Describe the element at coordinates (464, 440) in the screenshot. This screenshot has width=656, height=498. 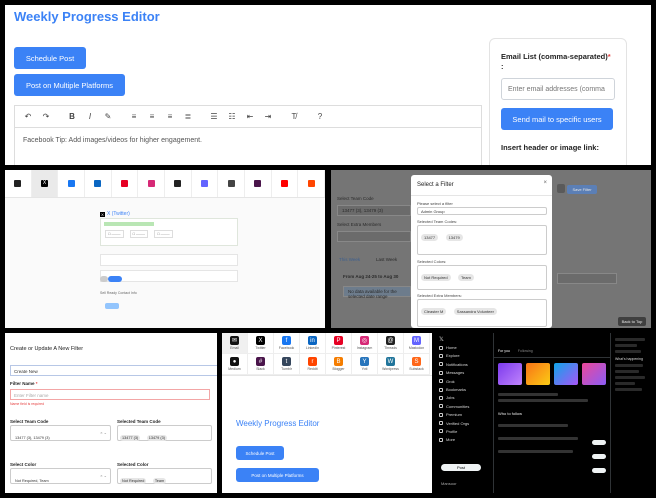
I see `nav-item-more: More` at that location.